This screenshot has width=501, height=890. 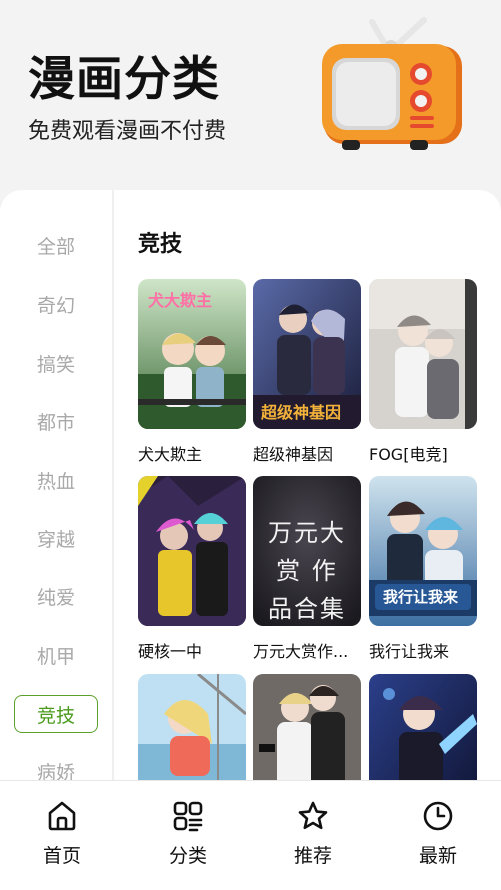 I want to click on sidebar-item-fantasy: 奇幻, so click(x=56, y=304).